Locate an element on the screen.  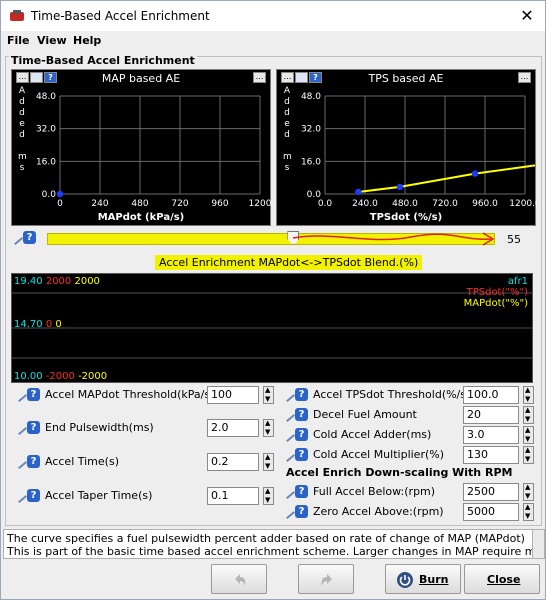
field-label: Full Accel Below:(rpm) is located at coordinates (374, 491).